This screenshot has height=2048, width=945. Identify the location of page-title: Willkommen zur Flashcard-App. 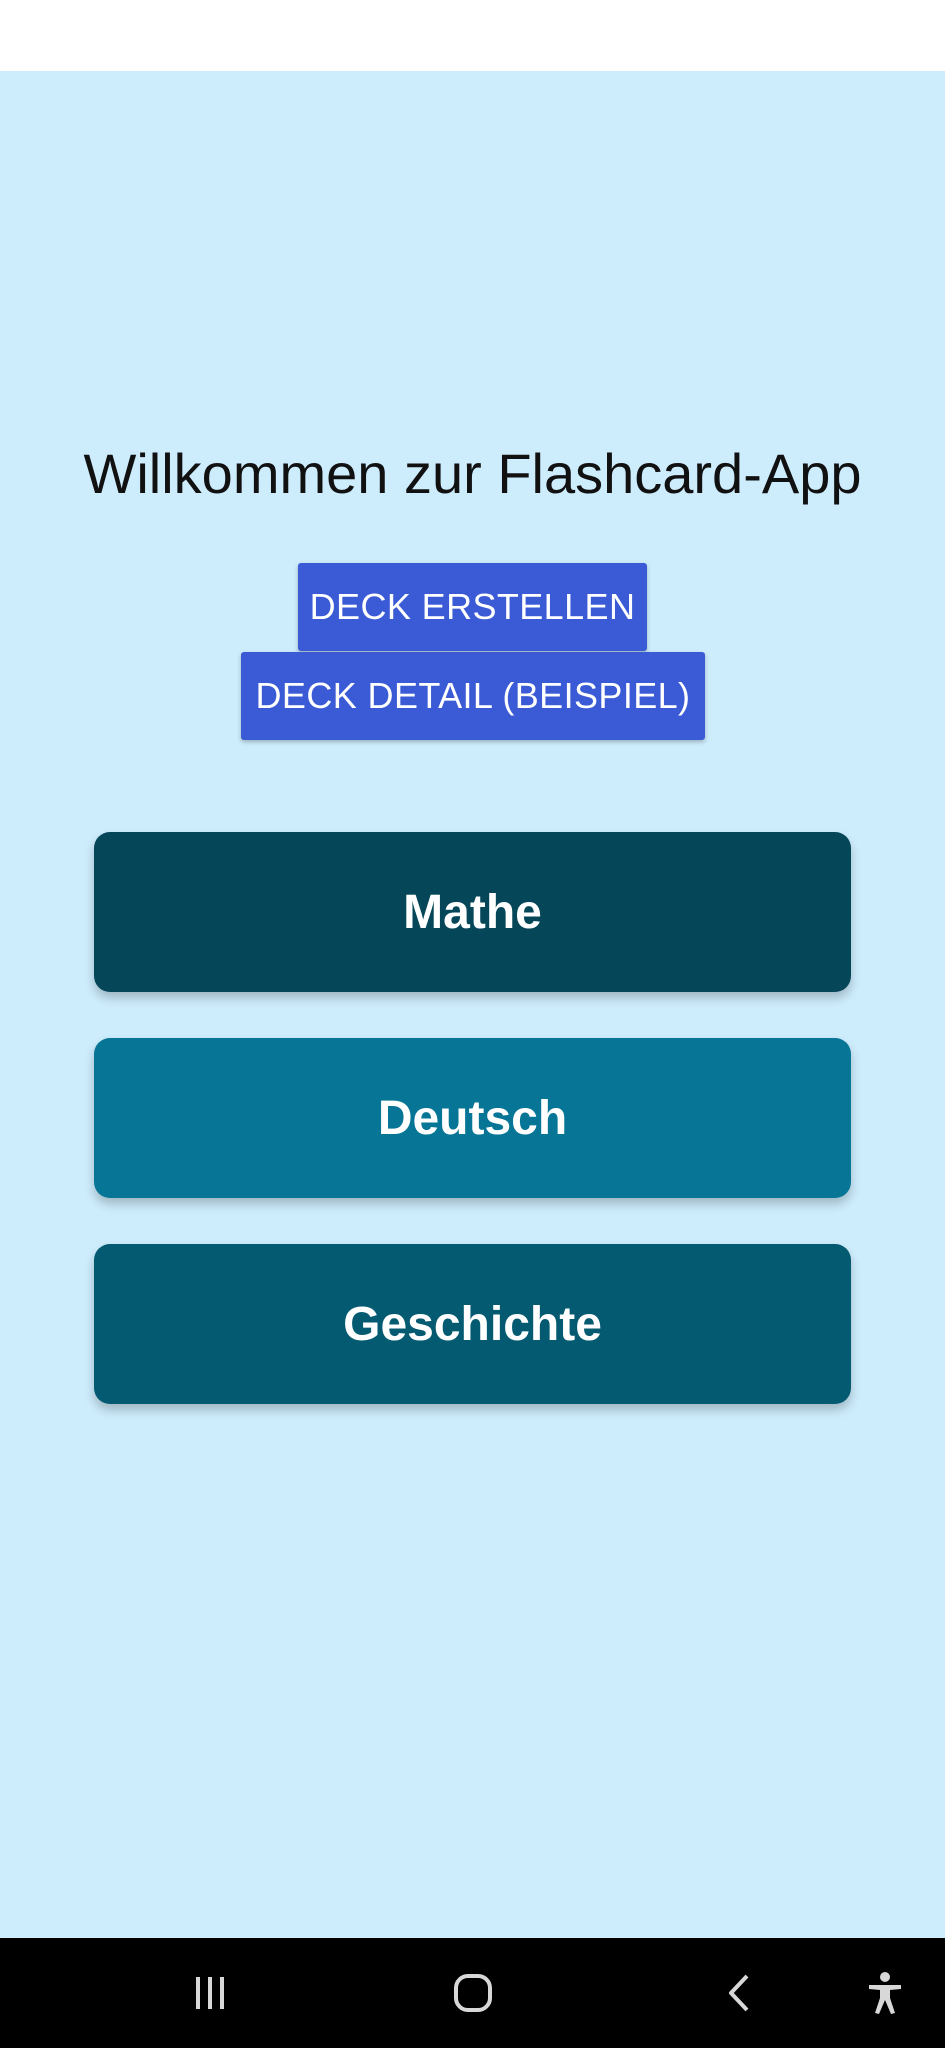
(472, 473).